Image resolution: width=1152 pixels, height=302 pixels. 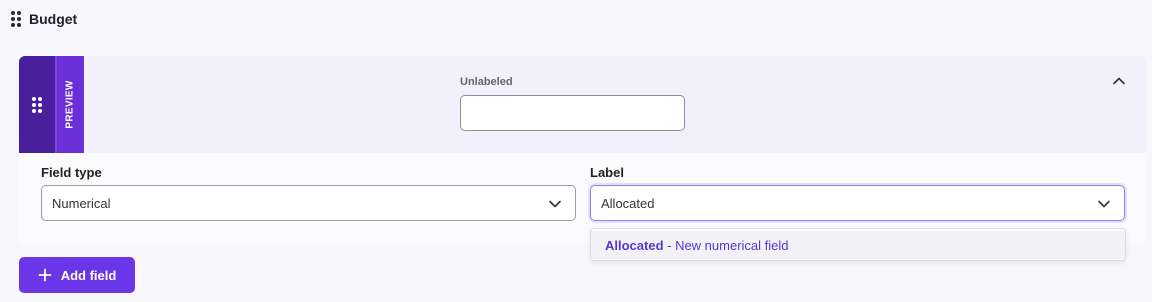 I want to click on field-drag-handle, so click(x=37, y=104).